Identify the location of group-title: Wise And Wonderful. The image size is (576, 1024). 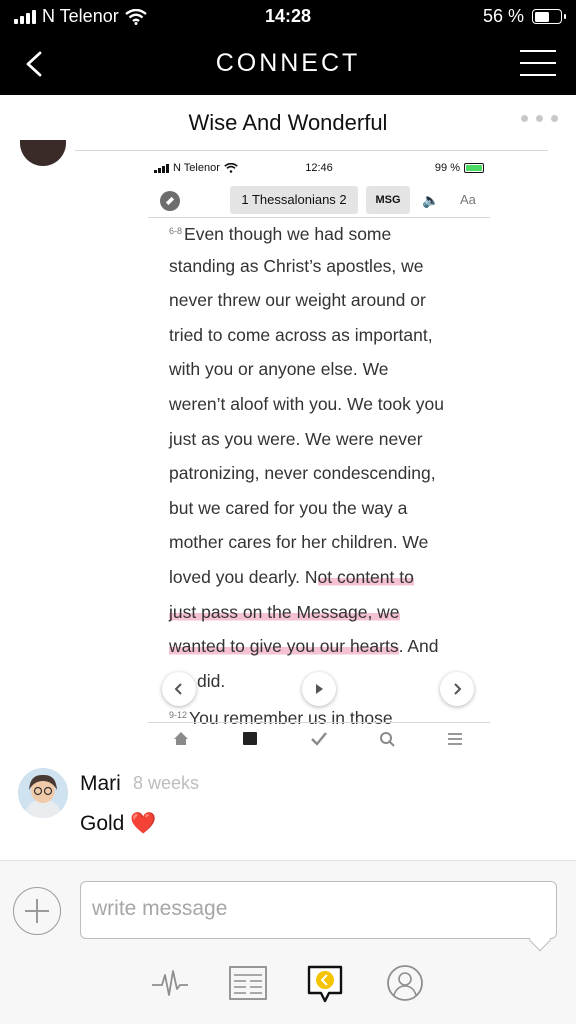
(288, 122).